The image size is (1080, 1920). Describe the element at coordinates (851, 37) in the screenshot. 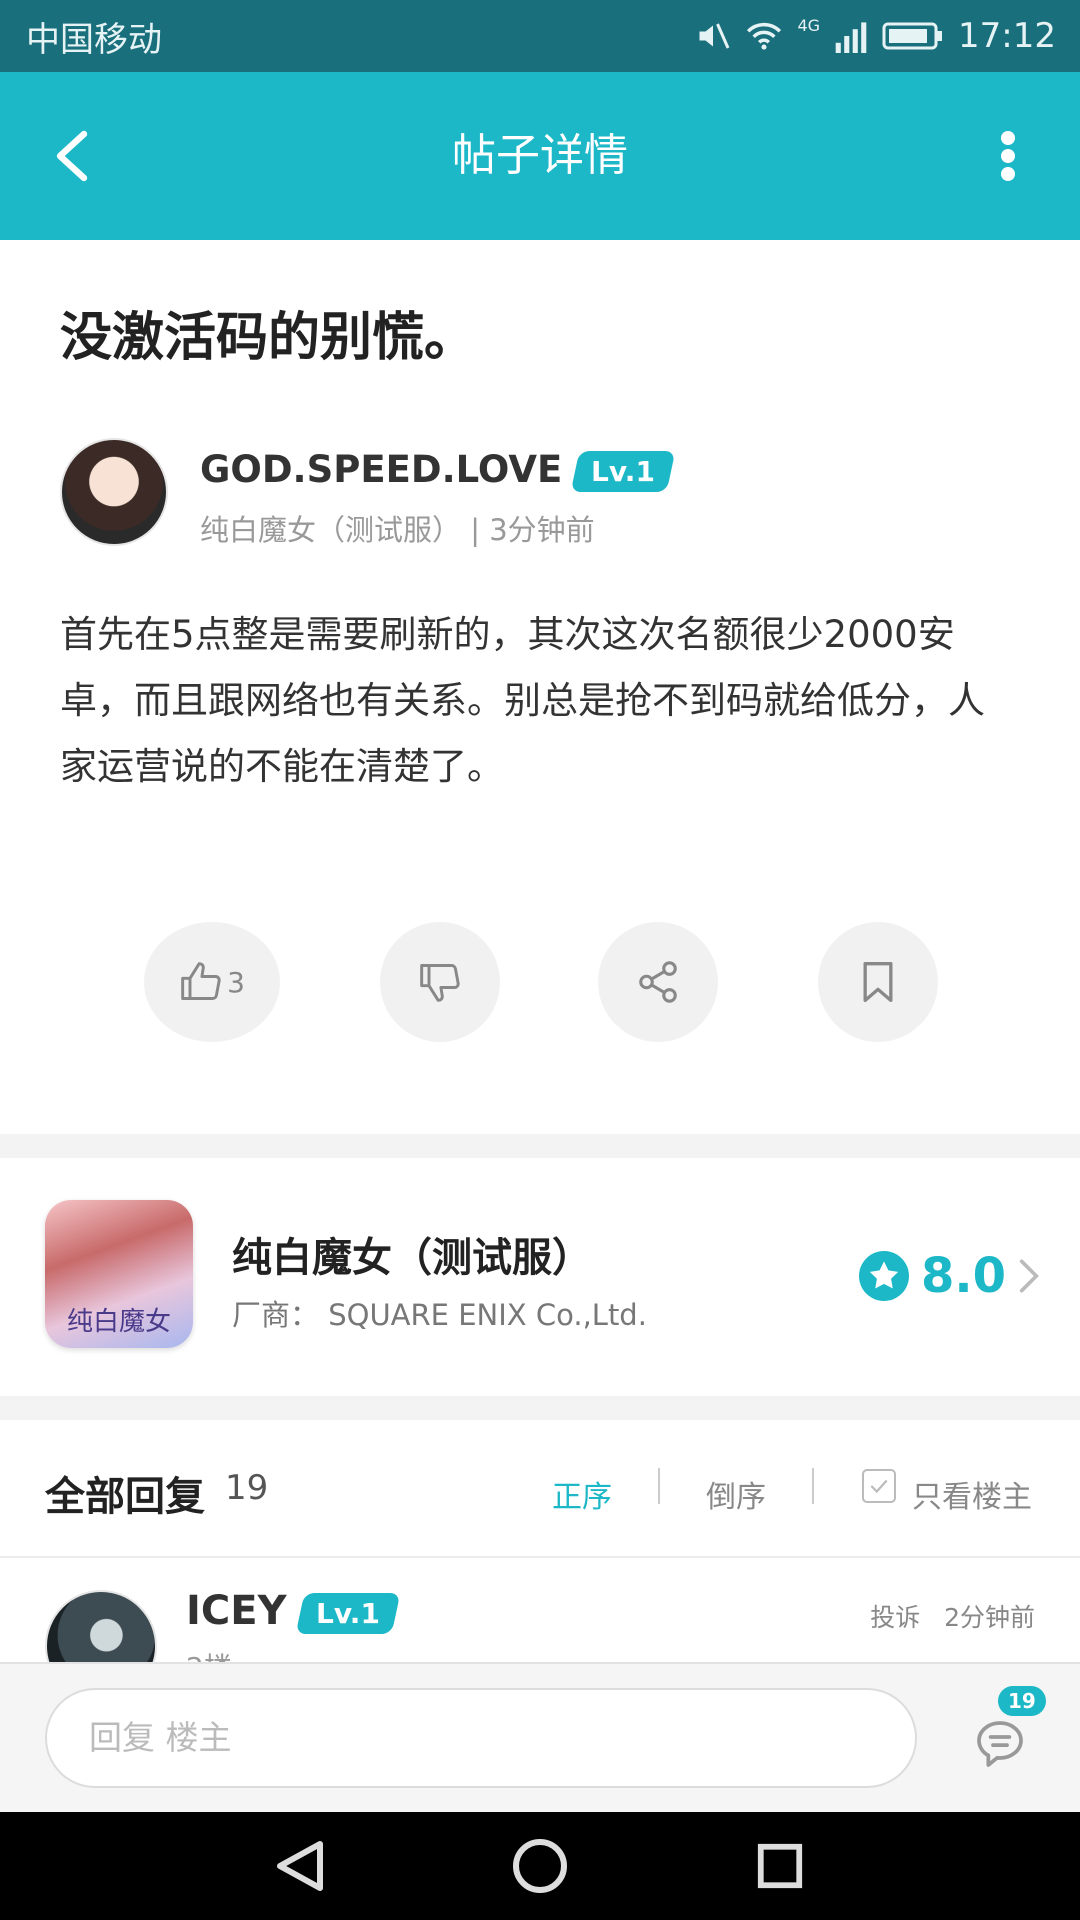

I see `signal-icon` at that location.